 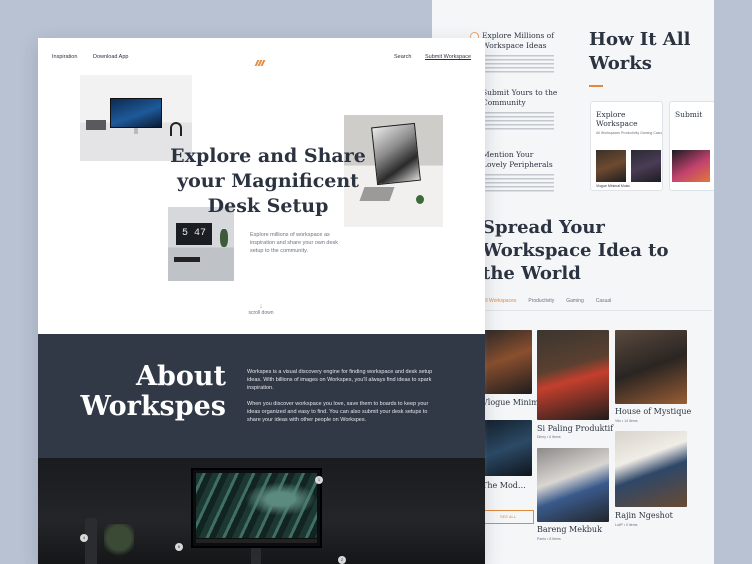 I want to click on scroll-down: ↓ scroll down, so click(x=261, y=309).